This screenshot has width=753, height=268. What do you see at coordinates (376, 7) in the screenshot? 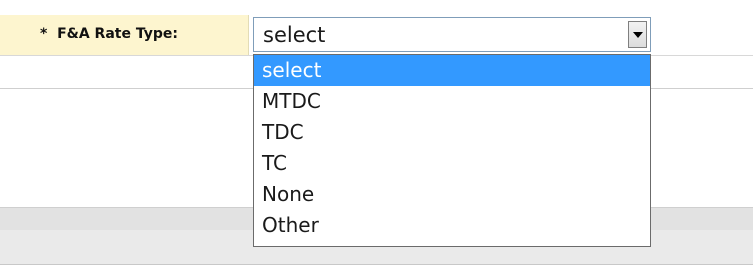
I see `top-spacer` at bounding box center [376, 7].